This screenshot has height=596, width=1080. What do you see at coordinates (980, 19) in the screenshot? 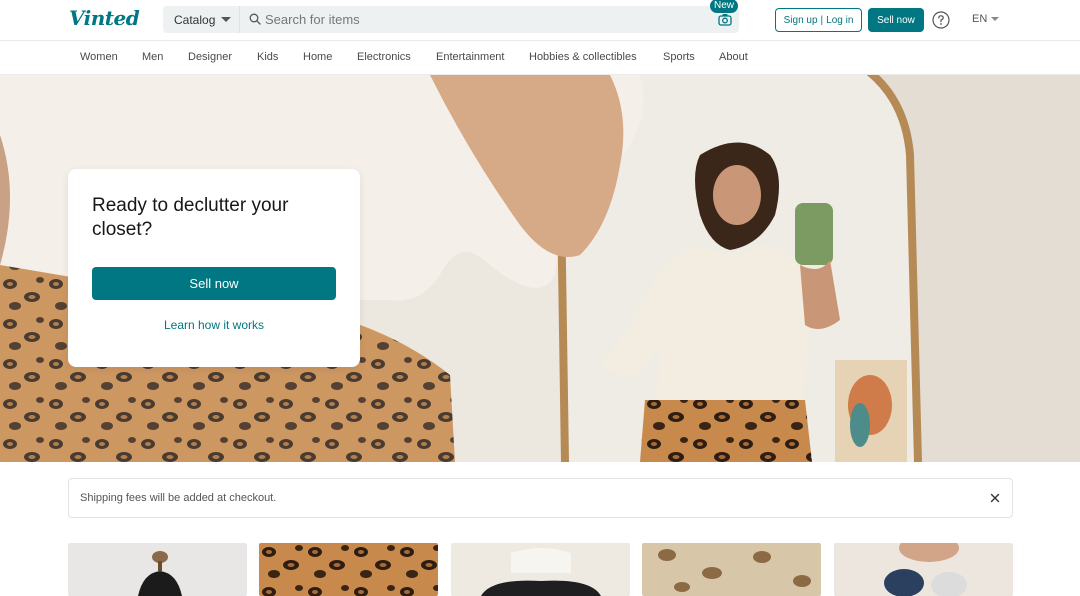
I see `language-label: EN` at bounding box center [980, 19].